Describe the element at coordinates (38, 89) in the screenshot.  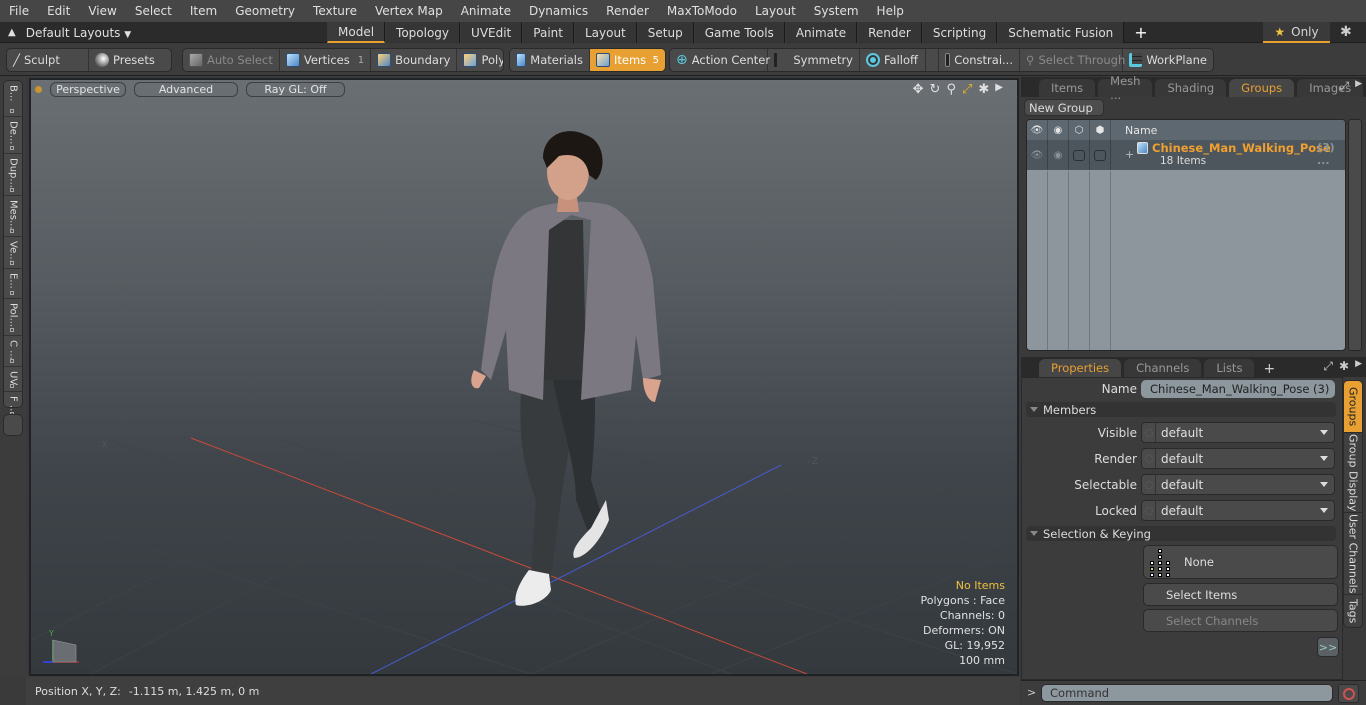
I see `viewport-status-dot` at that location.